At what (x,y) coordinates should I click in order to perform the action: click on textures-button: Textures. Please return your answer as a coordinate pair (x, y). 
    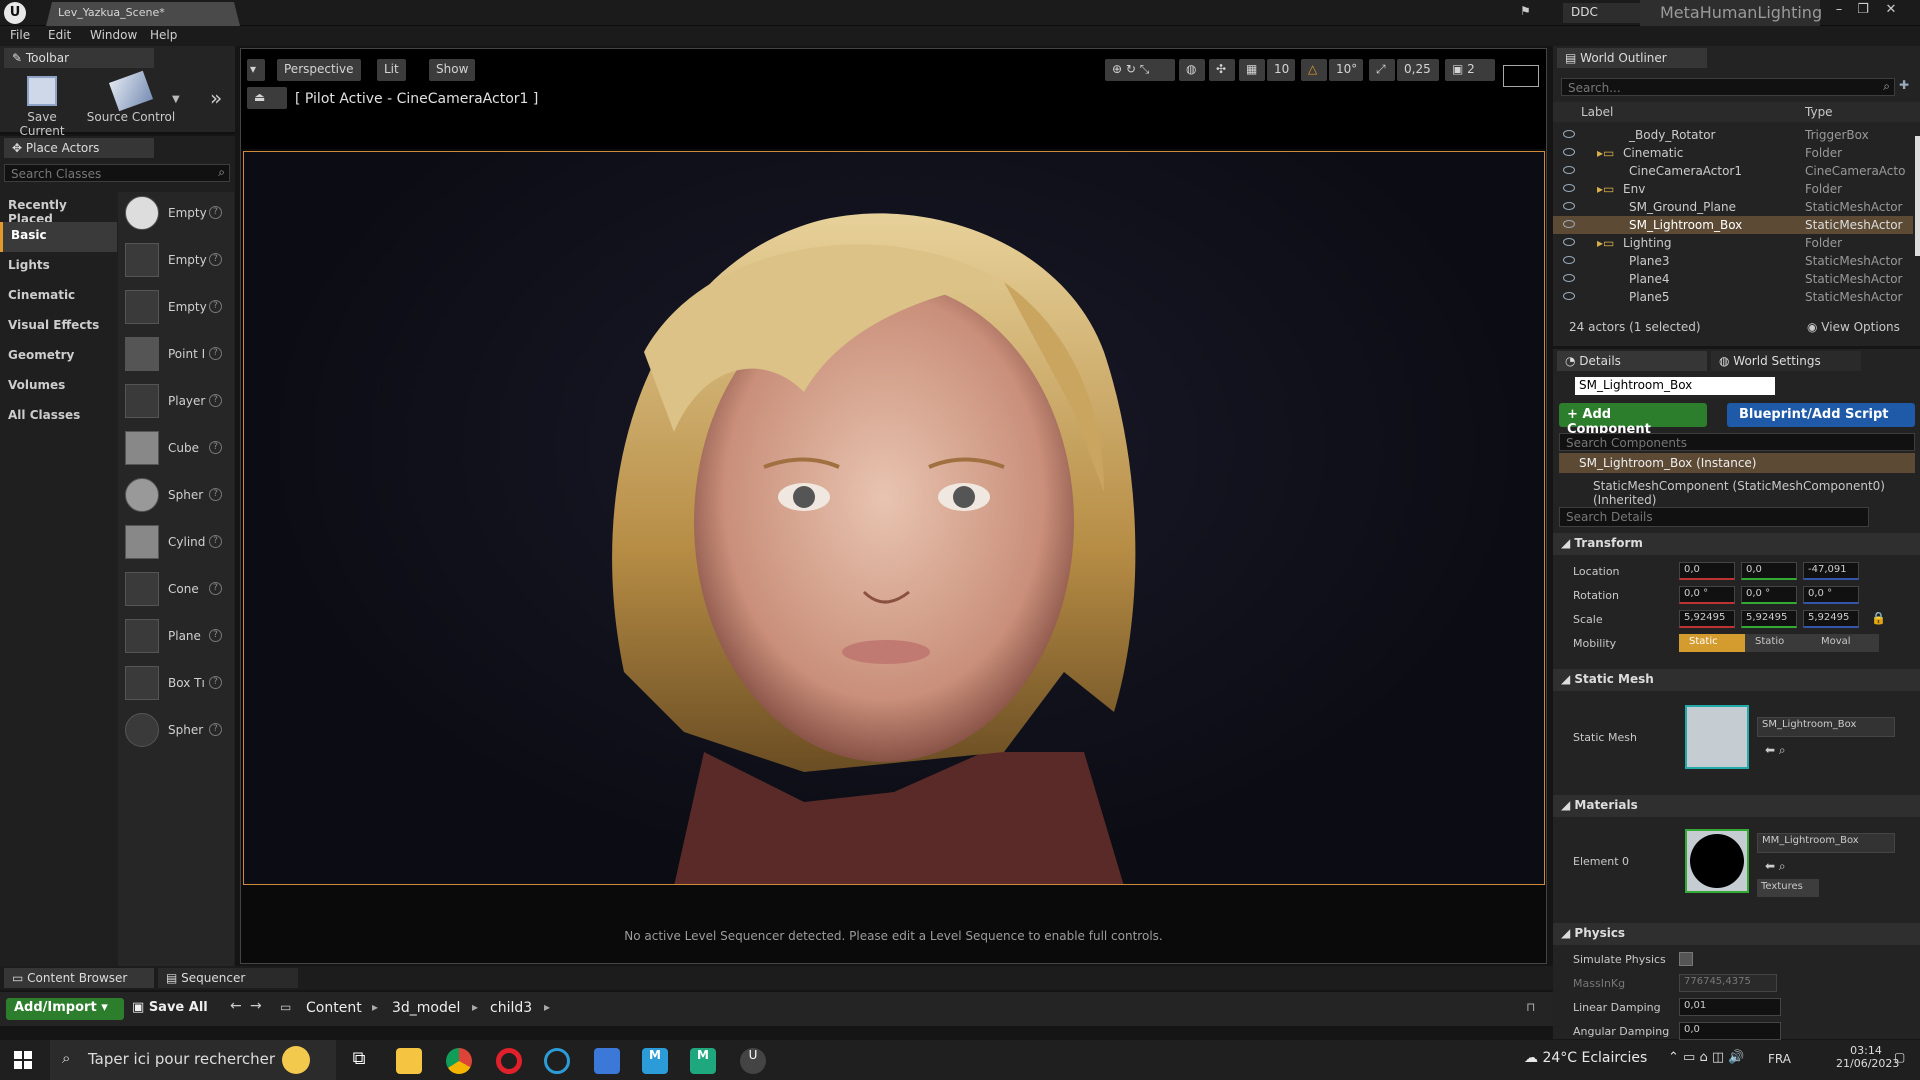
    Looking at the image, I should click on (1788, 888).